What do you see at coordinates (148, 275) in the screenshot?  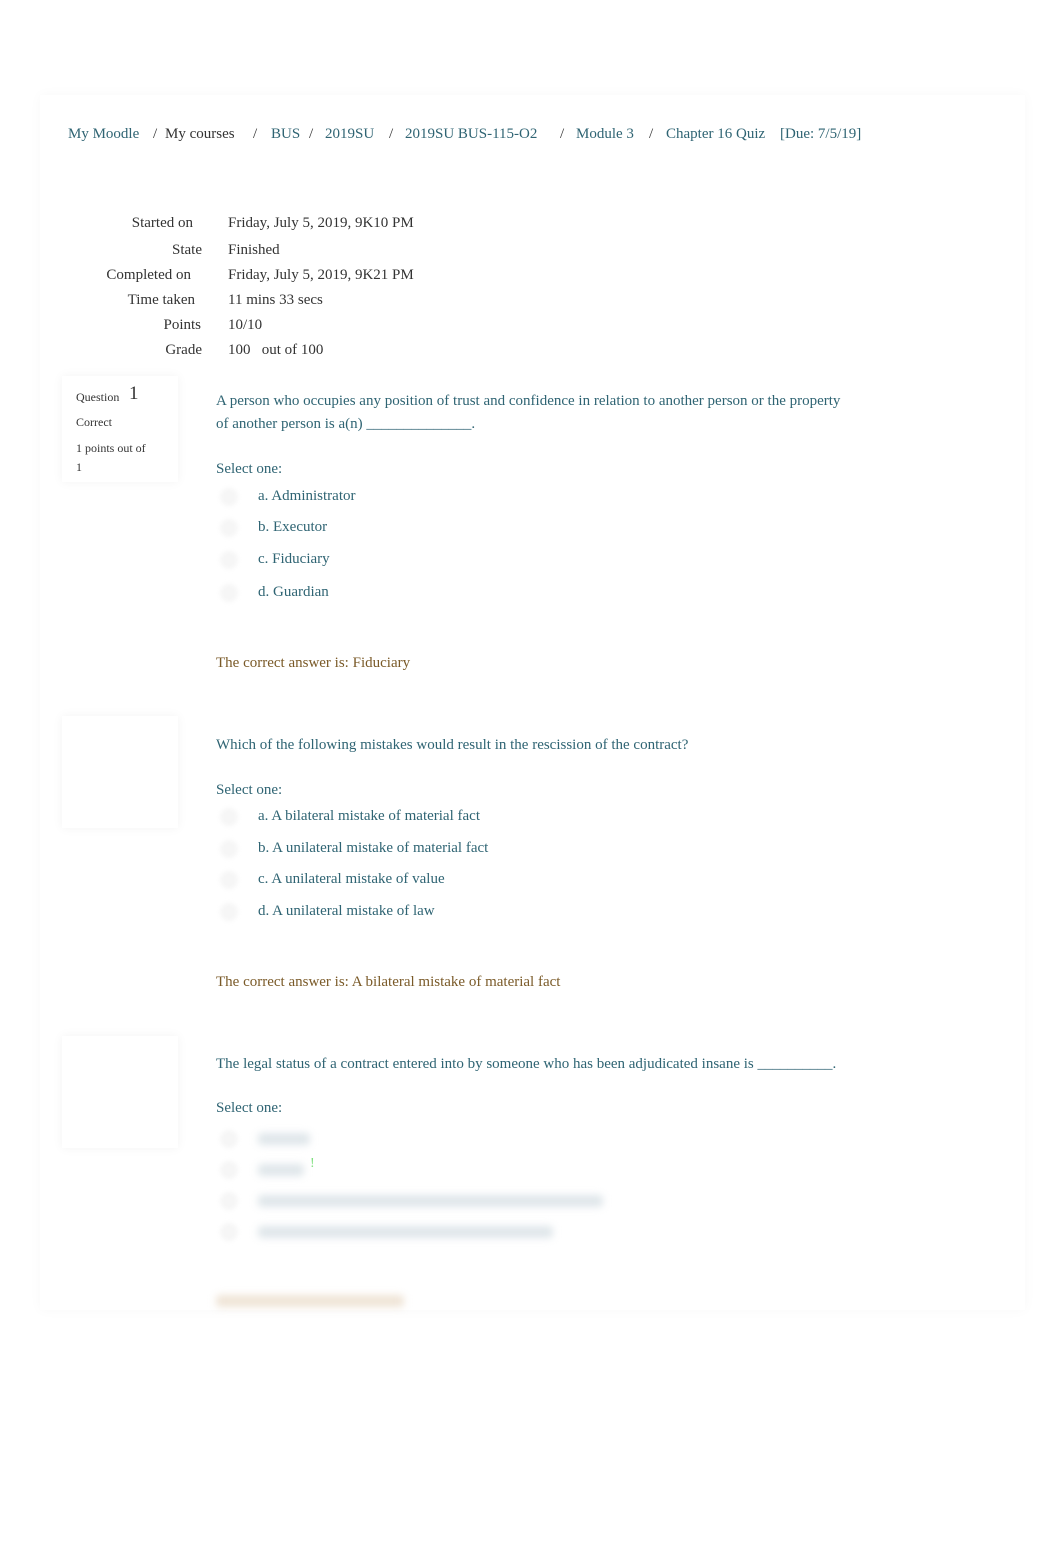 I see `summary-label: Completed on` at bounding box center [148, 275].